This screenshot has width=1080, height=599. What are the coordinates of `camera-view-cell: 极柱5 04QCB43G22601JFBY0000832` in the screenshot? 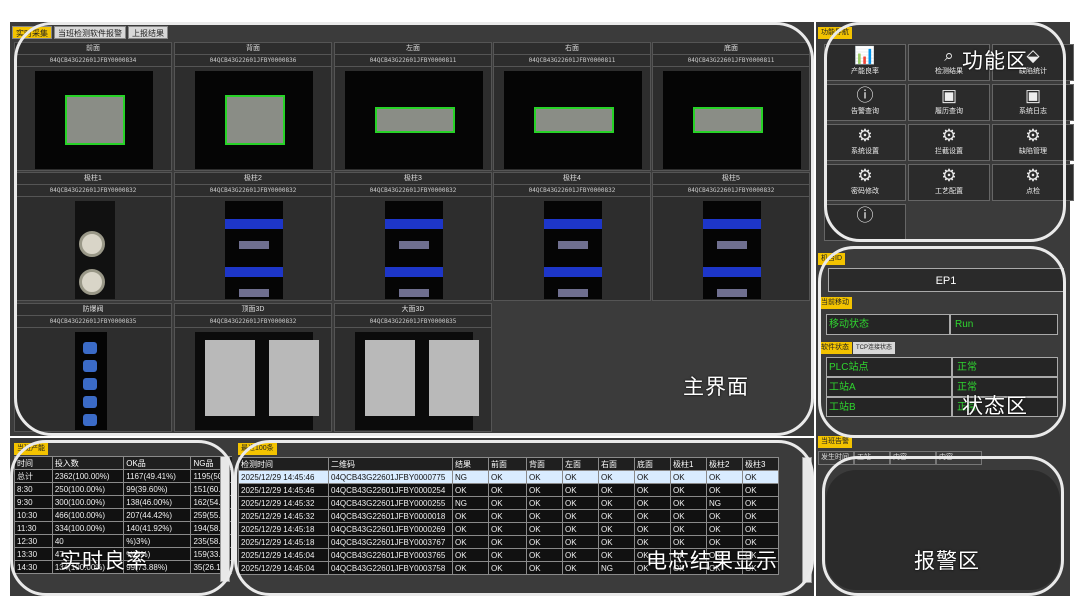 It's located at (731, 236).